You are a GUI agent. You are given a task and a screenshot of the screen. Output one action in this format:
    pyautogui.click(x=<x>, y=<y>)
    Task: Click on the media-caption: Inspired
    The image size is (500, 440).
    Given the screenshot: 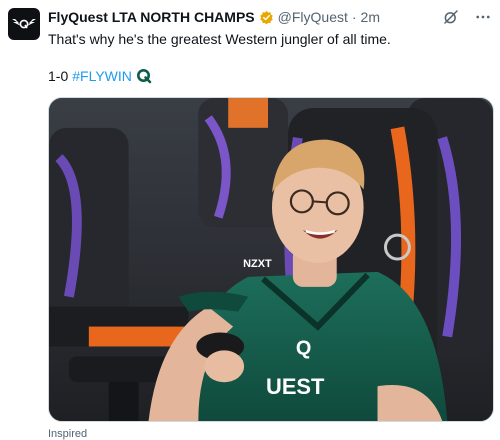 What is the action you would take?
    pyautogui.click(x=68, y=434)
    